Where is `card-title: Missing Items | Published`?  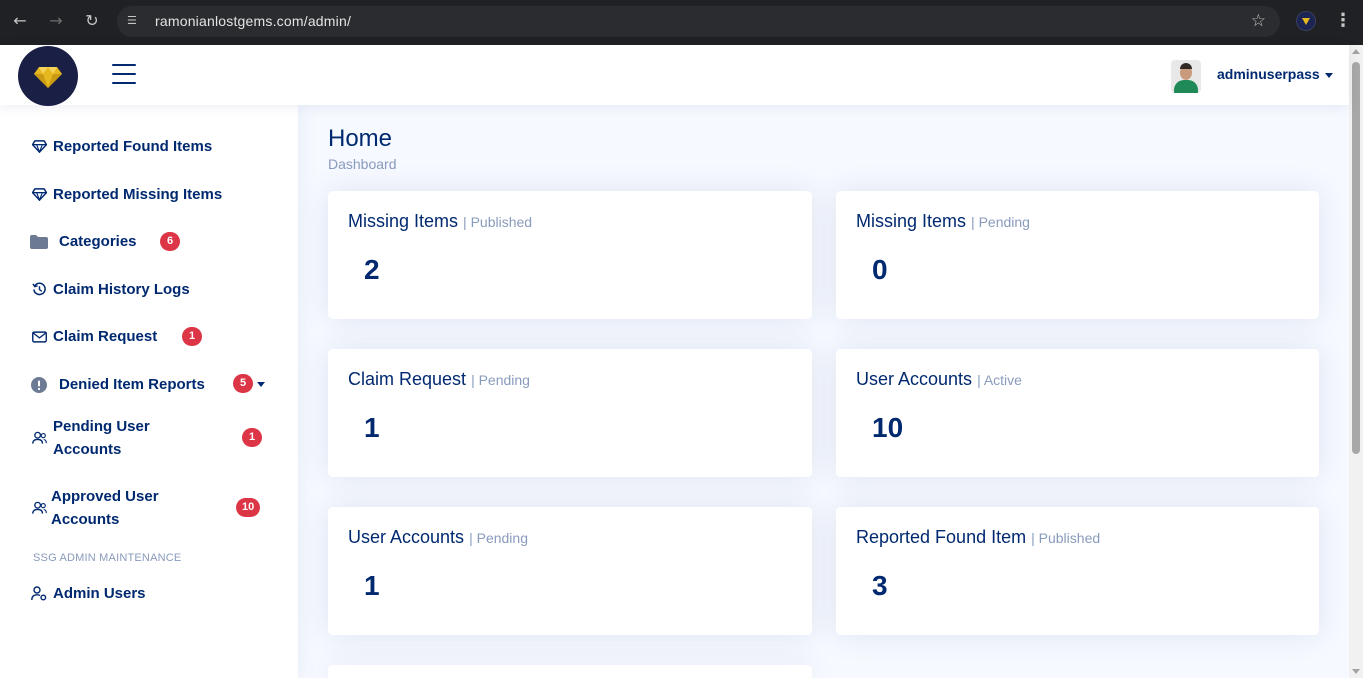
card-title: Missing Items | Published is located at coordinates (440, 221).